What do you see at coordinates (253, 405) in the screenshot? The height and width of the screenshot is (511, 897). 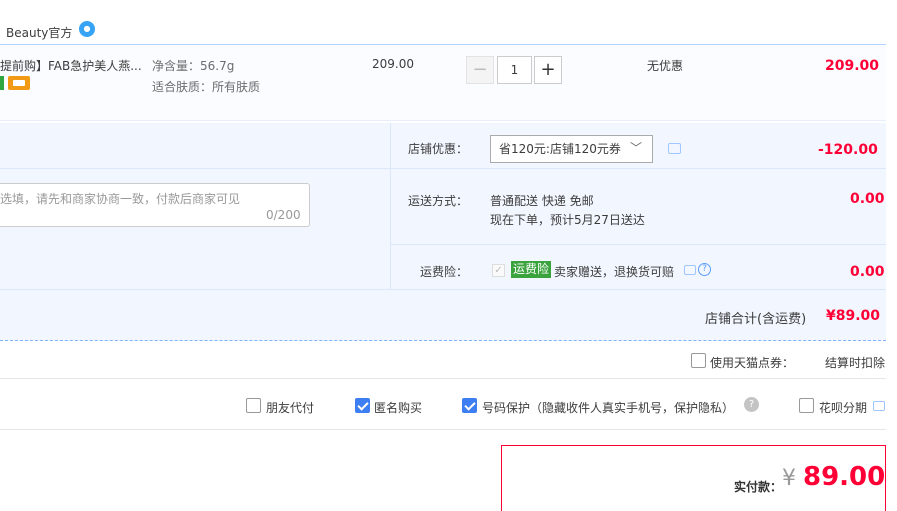 I see `friend-pay-checkbox` at bounding box center [253, 405].